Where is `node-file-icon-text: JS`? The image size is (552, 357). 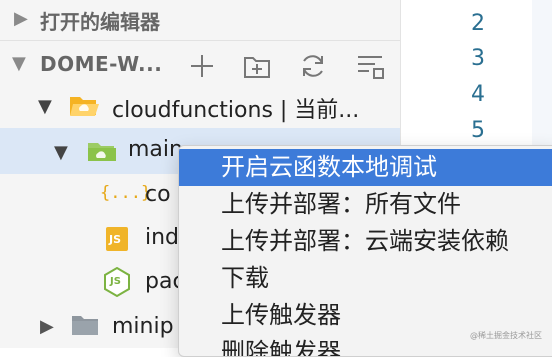 node-file-icon-text: JS is located at coordinates (115, 281).